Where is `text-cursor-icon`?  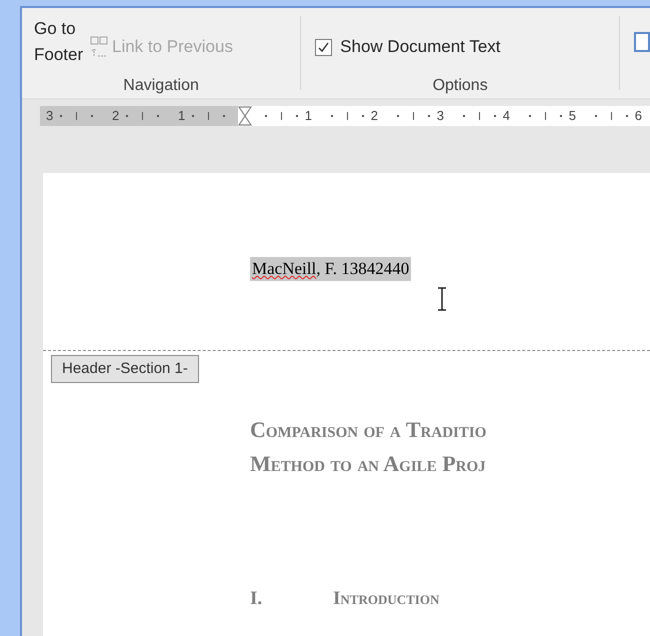
text-cursor-icon is located at coordinates (442, 299).